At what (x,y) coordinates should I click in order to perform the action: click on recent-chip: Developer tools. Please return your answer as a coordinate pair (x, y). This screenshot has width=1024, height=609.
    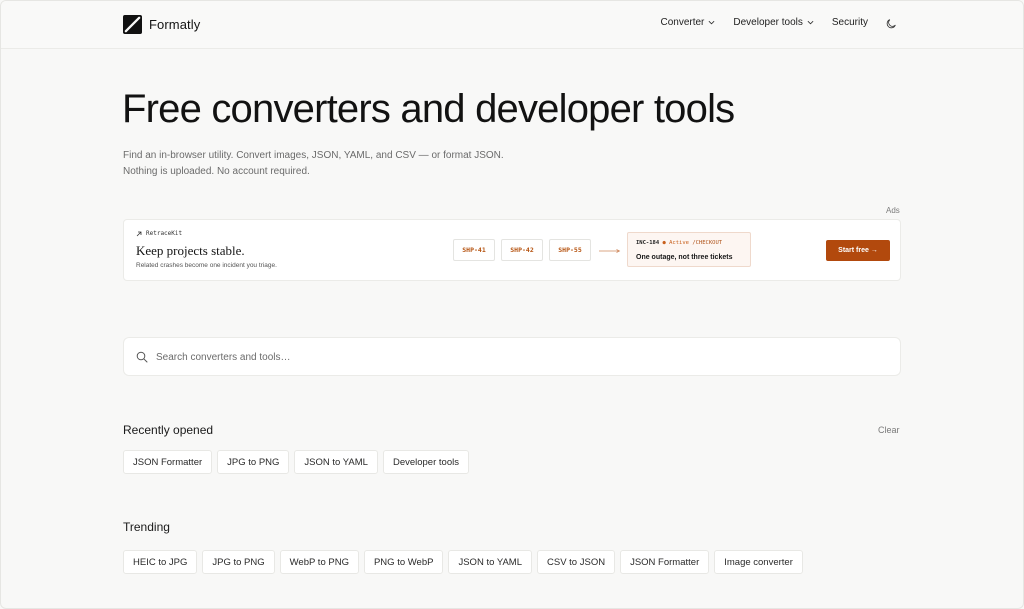
    Looking at the image, I should click on (425, 462).